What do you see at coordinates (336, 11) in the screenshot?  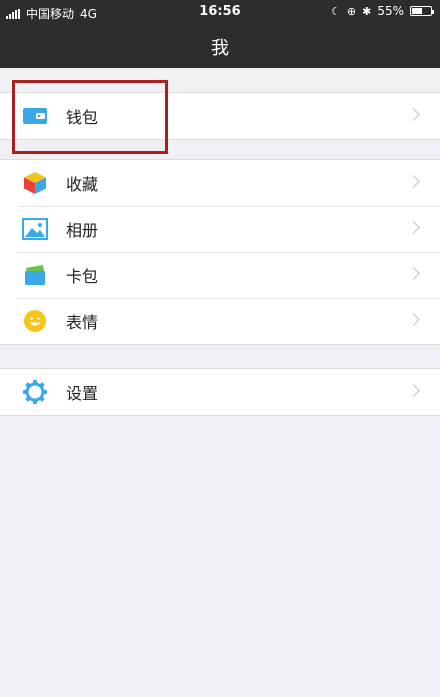 I see `moon-icon: ☾` at bounding box center [336, 11].